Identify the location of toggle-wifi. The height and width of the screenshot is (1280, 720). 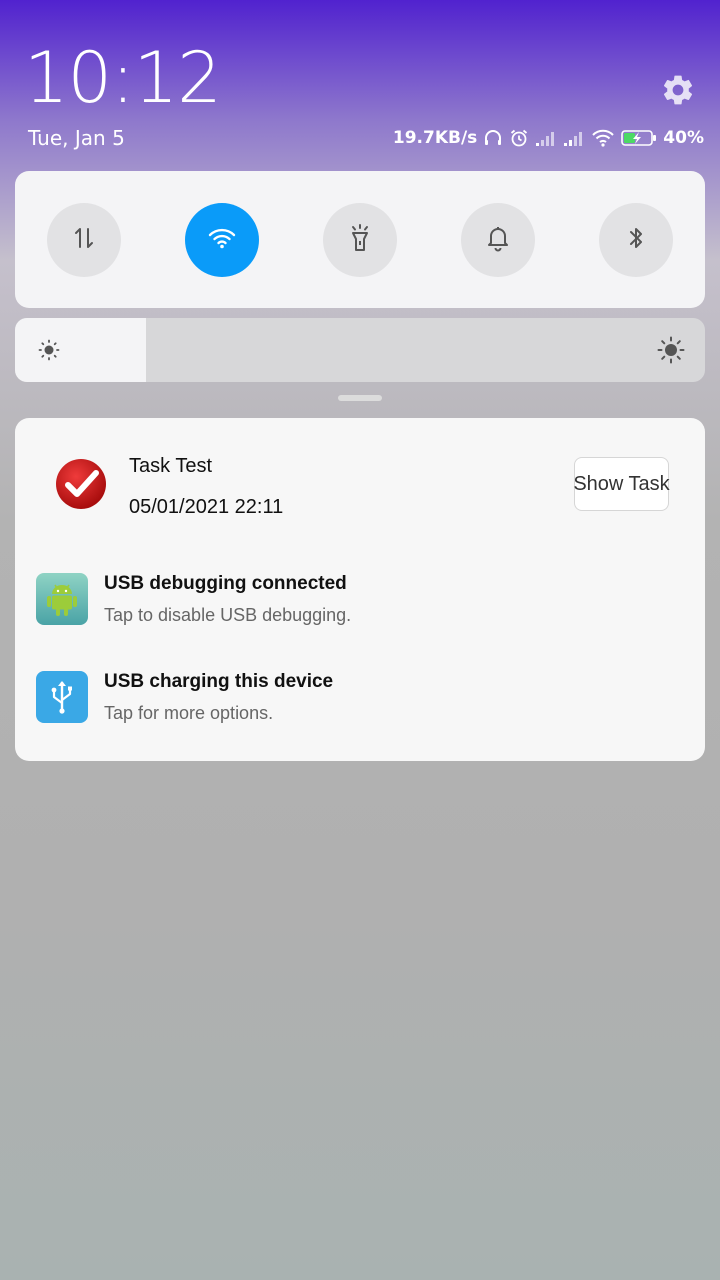
(222, 239).